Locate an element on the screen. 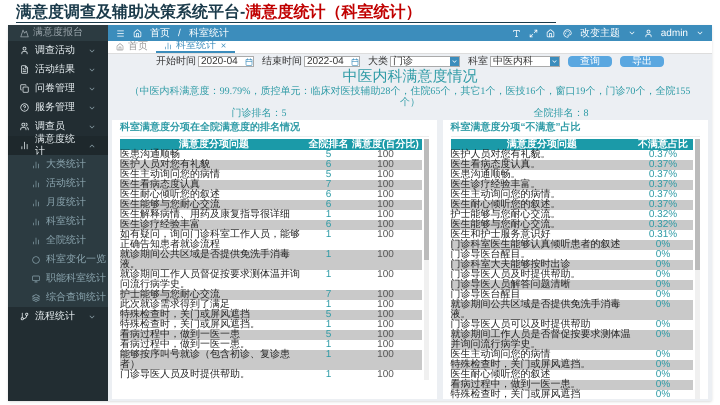 Image resolution: width=720 pixels, height=405 pixels. action-button: 查询 is located at coordinates (590, 61).